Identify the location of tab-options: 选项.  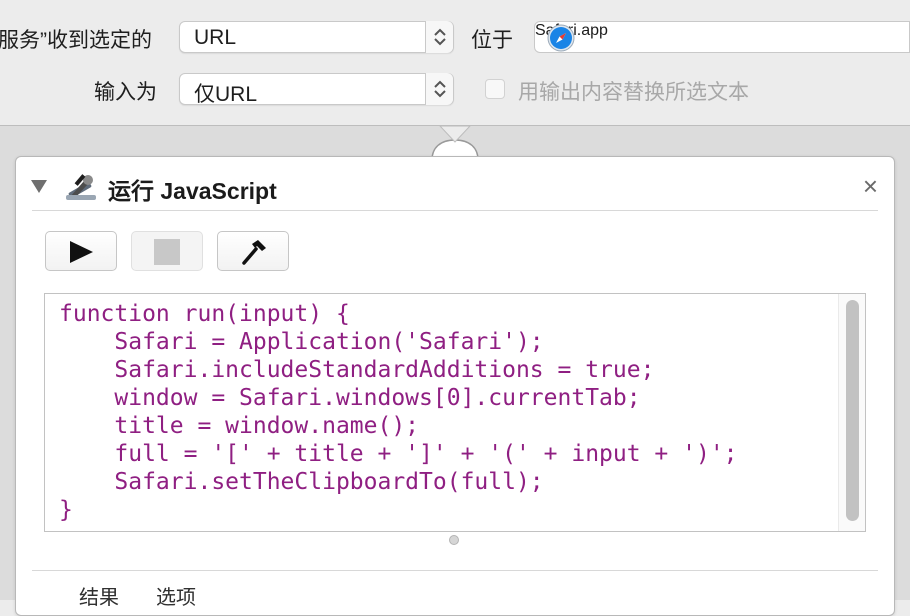
(176, 595).